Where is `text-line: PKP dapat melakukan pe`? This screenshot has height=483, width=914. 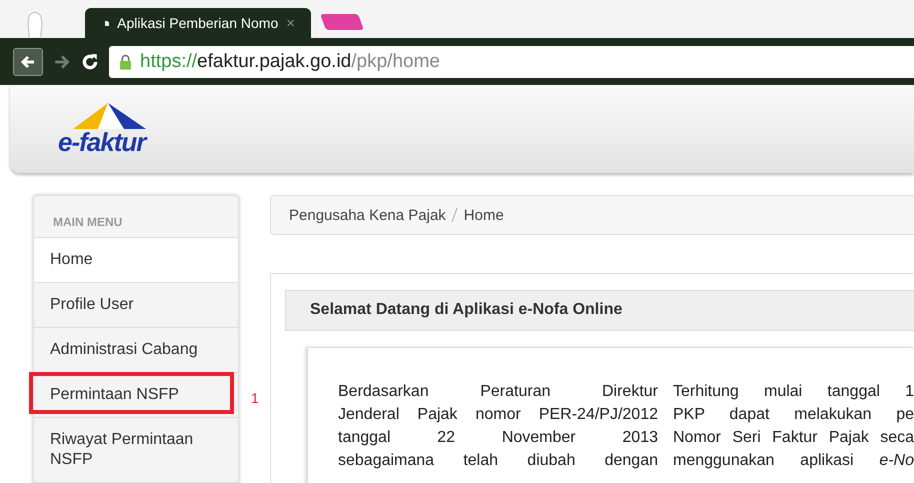
text-line: PKP dapat melakukan pe is located at coordinates (793, 415).